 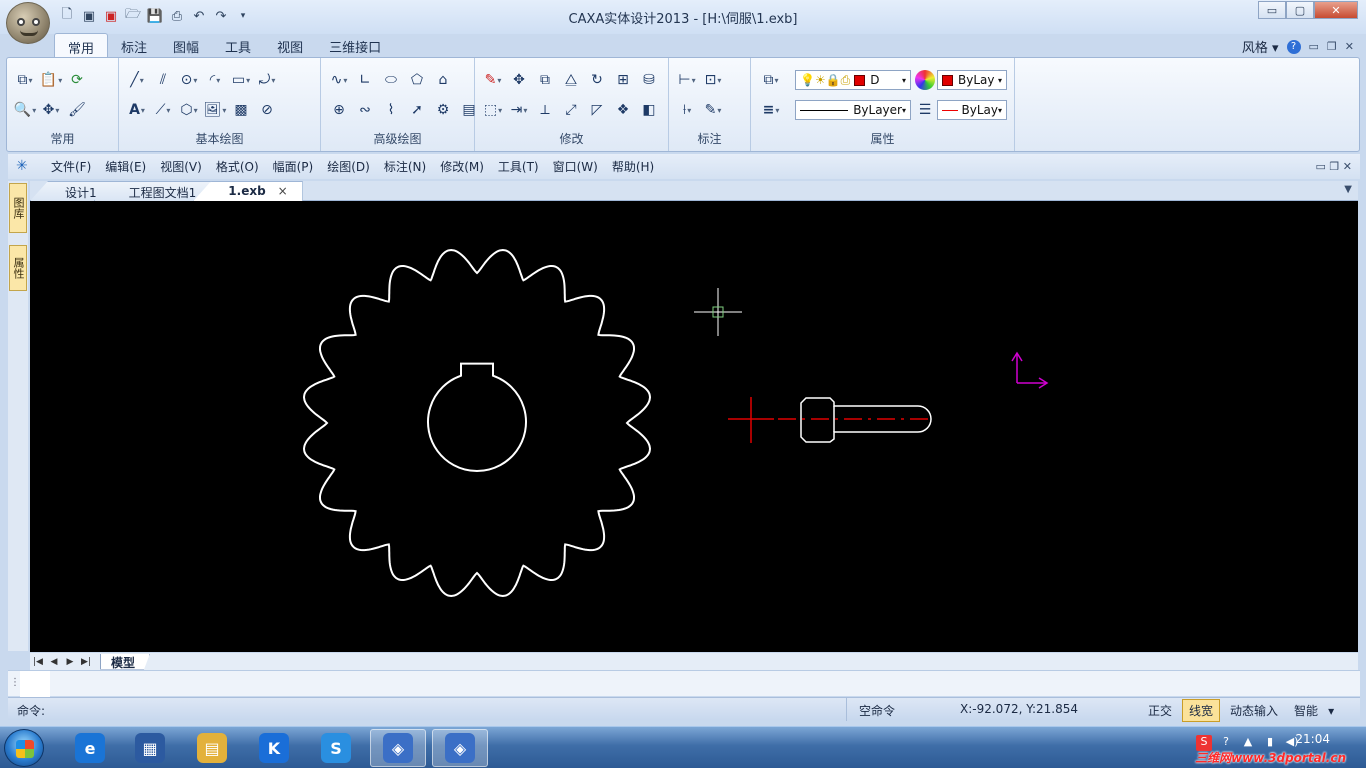 I want to click on ellipse-icon: ⬭, so click(x=391, y=80).